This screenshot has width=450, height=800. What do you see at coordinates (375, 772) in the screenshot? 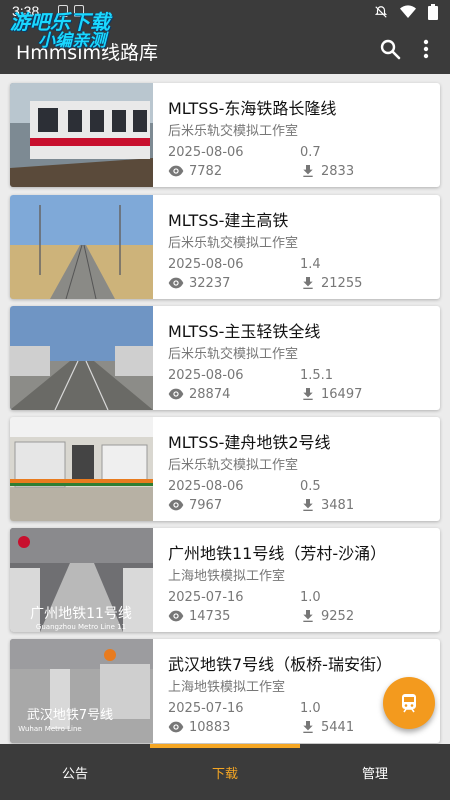
I see `tab-manage: 管理` at bounding box center [375, 772].